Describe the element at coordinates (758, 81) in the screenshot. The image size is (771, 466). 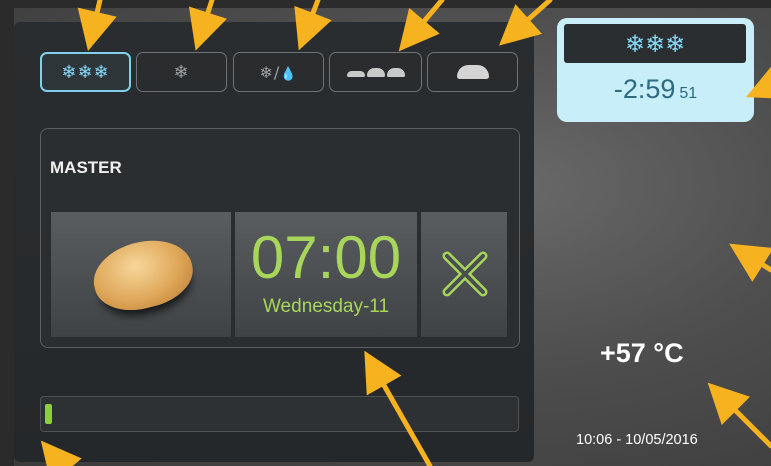
I see `arrow-status` at that location.